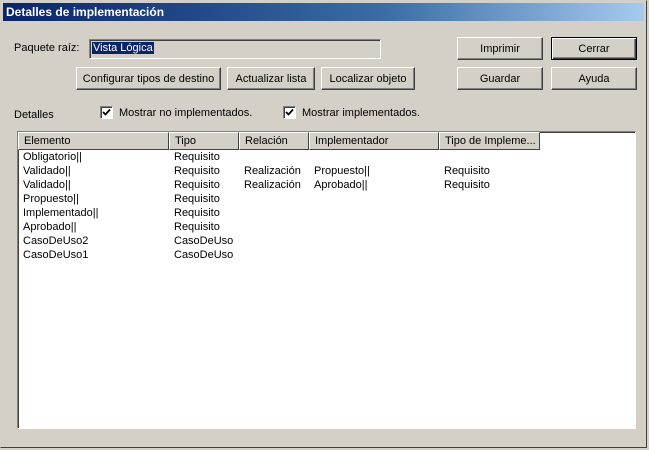  What do you see at coordinates (204, 141) in the screenshot?
I see `column-header-type: Tipo` at bounding box center [204, 141].